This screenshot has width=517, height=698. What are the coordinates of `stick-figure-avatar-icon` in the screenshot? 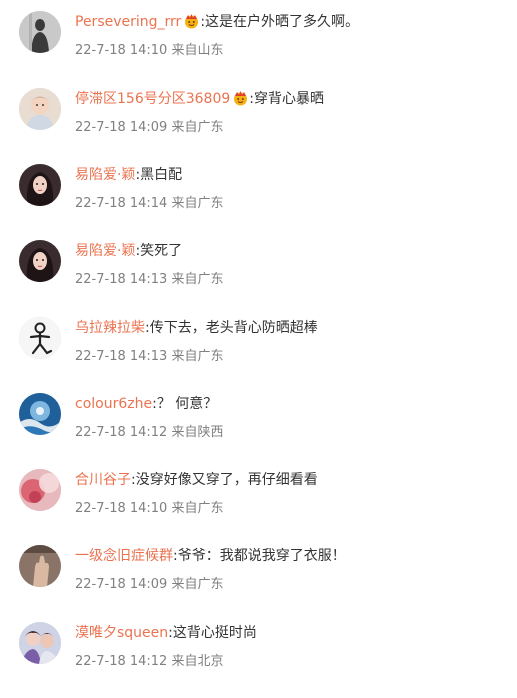 It's located at (40, 338).